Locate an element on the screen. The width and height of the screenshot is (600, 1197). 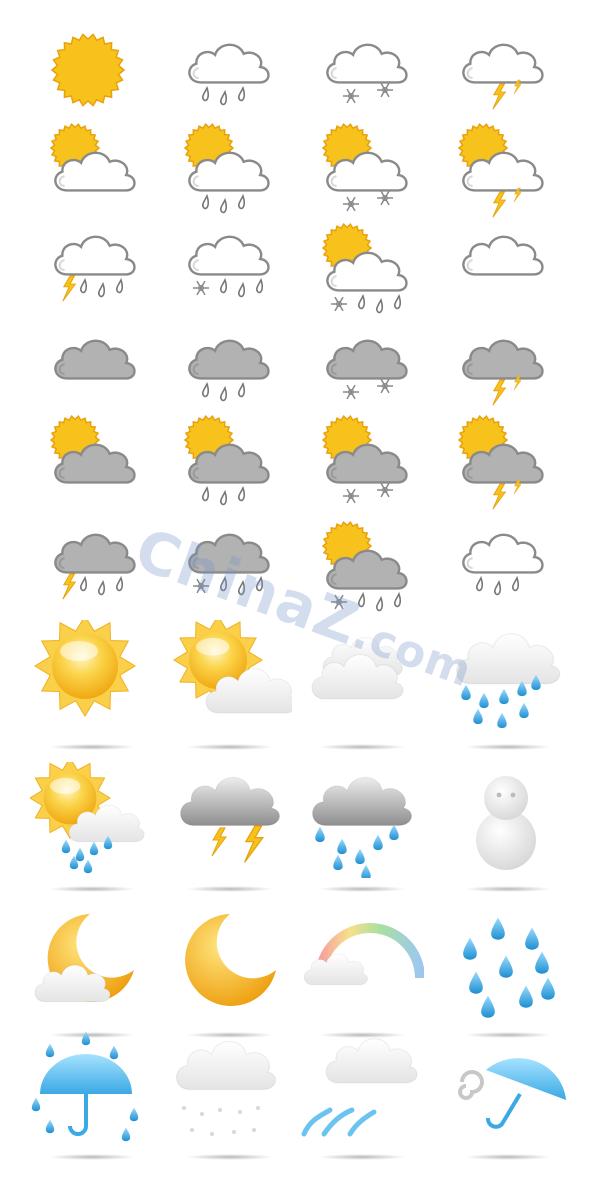
grey-cloud-snow-icon is located at coordinates (367, 369).